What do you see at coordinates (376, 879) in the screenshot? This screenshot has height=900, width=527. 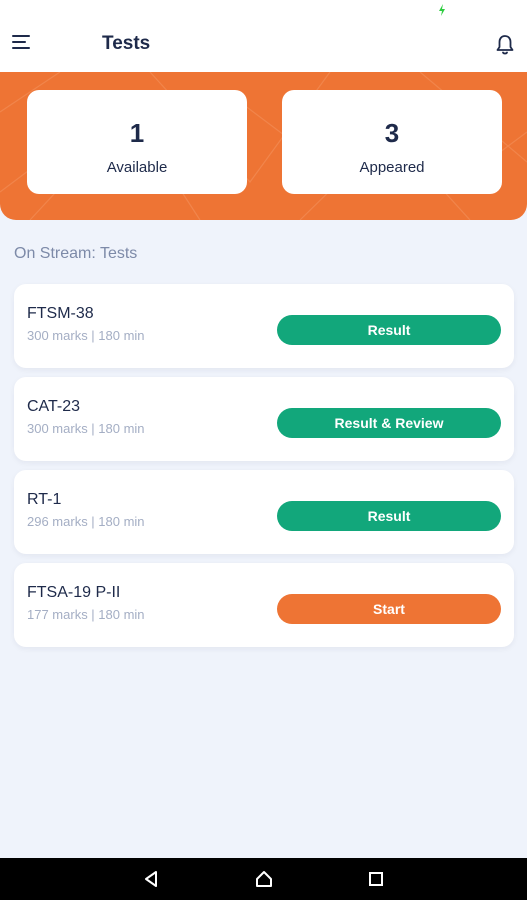 I see `recent-apps-icon` at bounding box center [376, 879].